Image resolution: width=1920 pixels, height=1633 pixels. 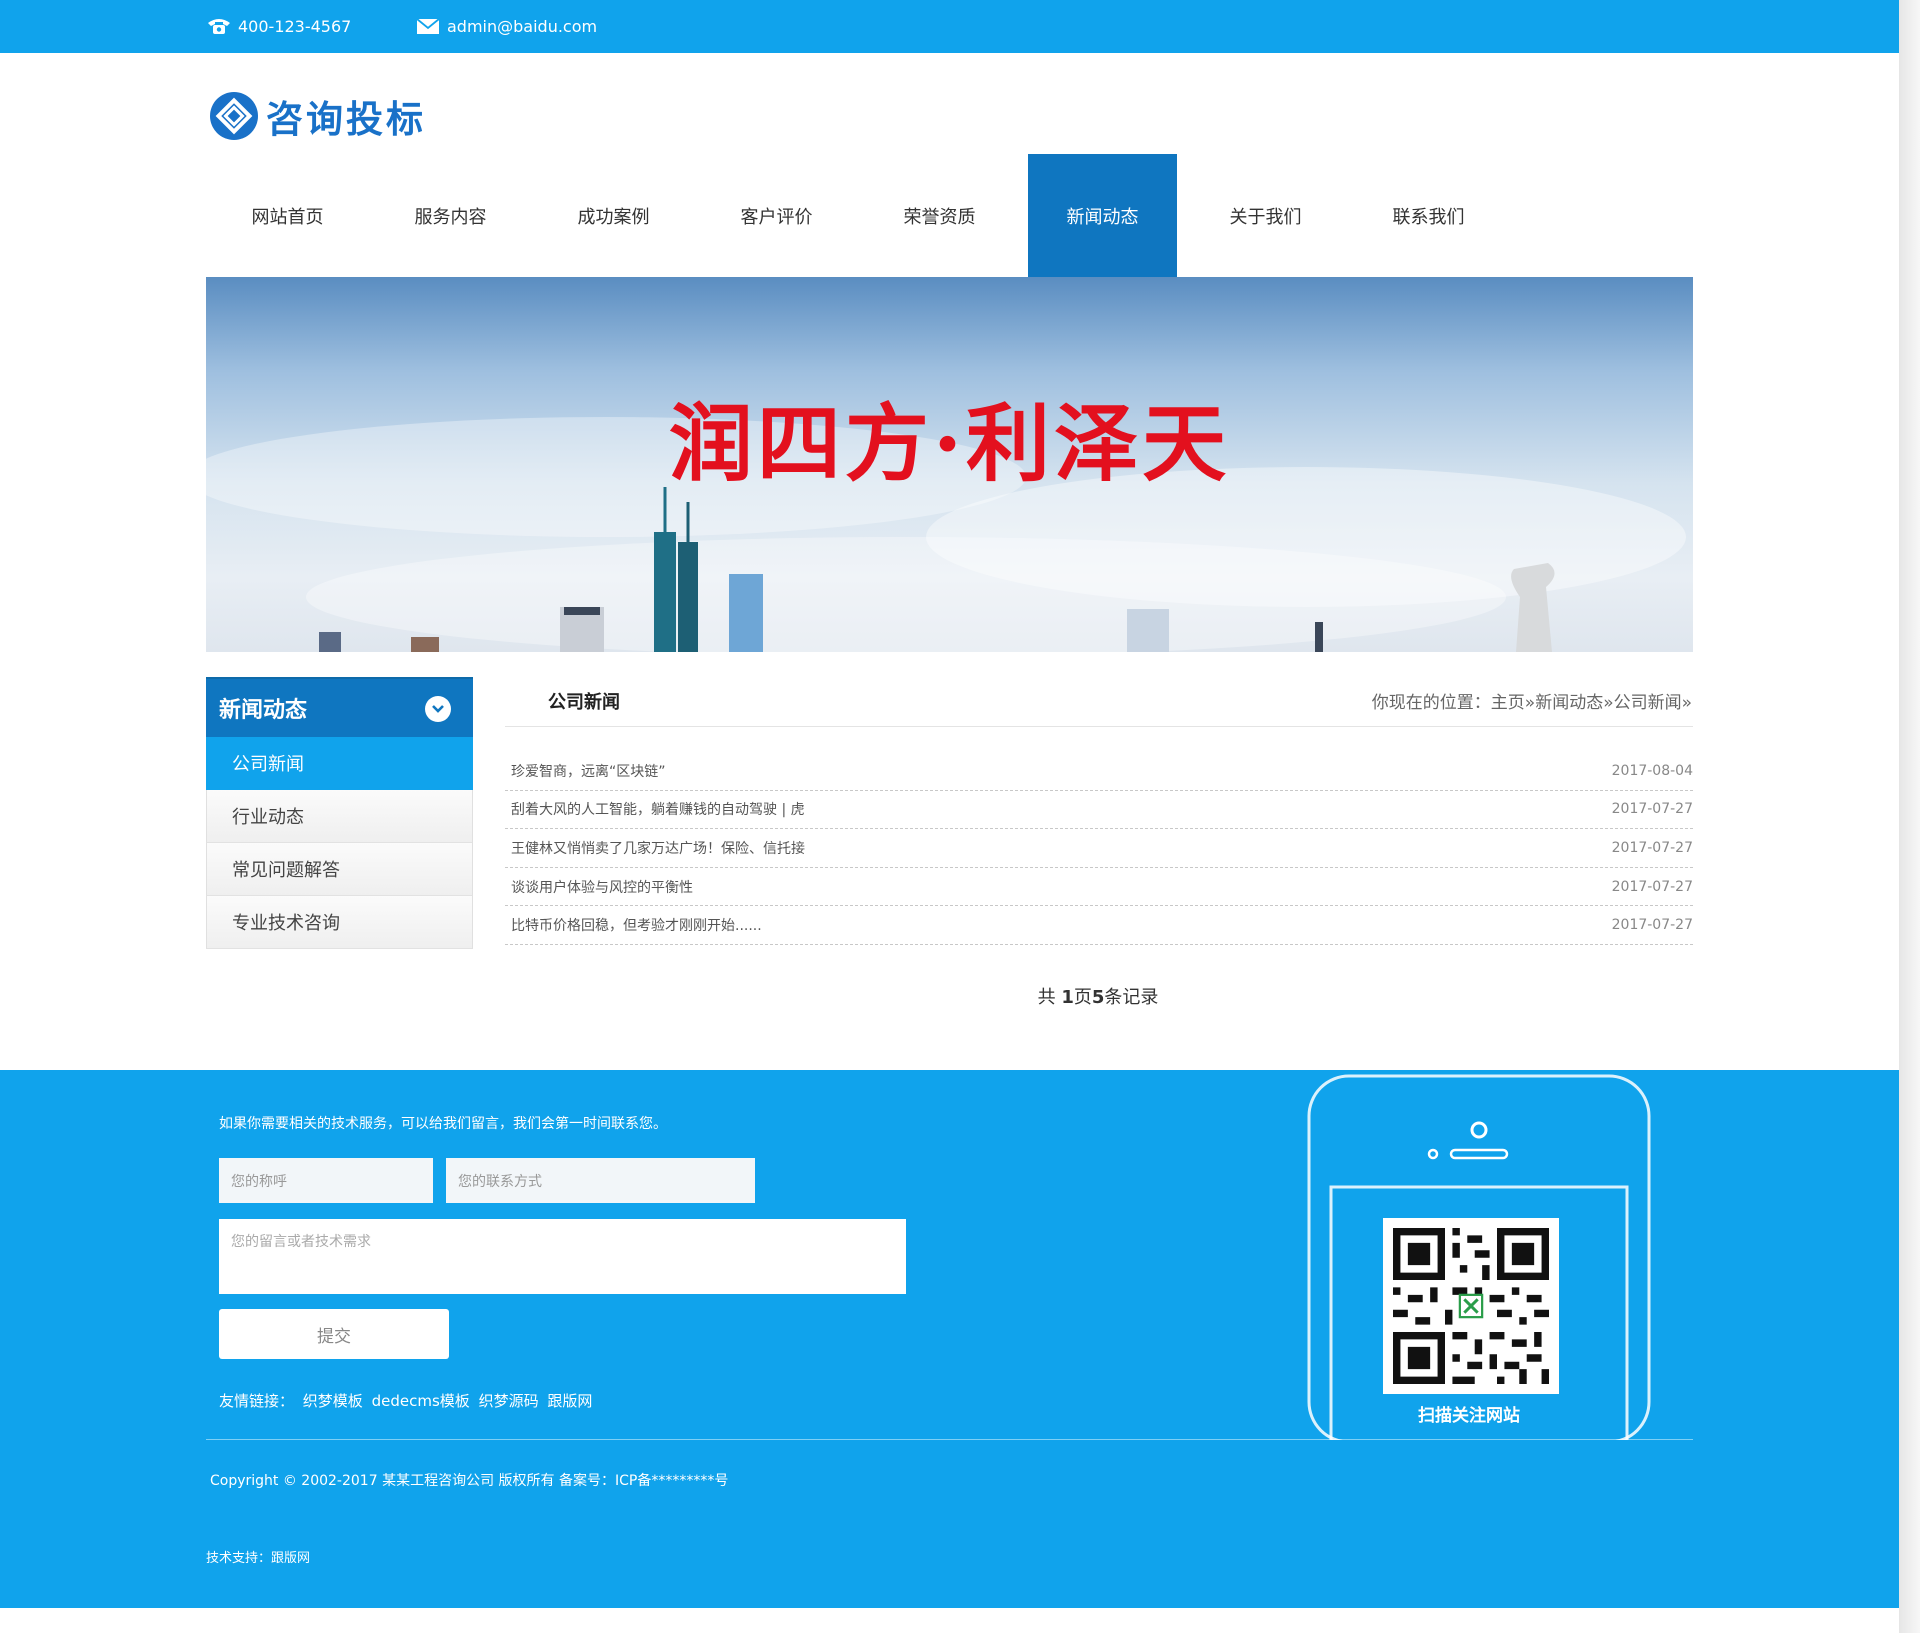 I want to click on pager-records: 5, so click(x=1098, y=997).